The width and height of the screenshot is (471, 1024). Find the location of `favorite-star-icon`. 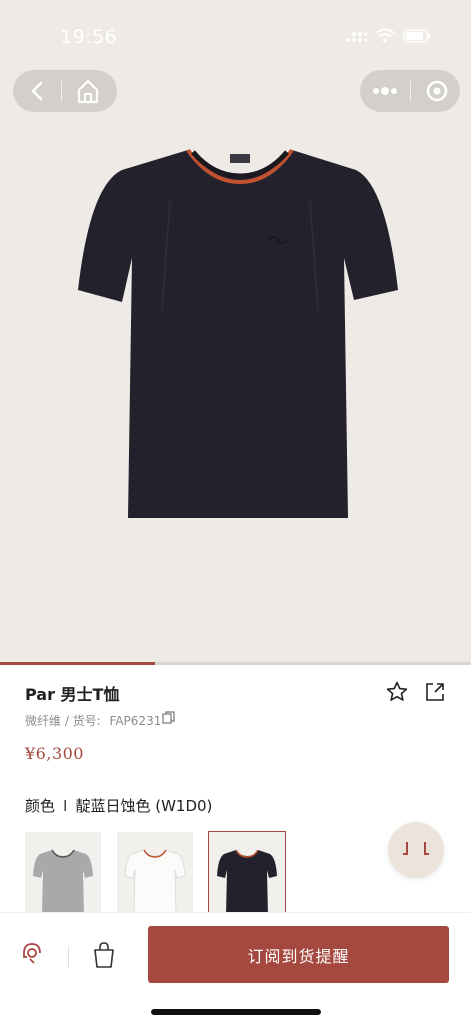

favorite-star-icon is located at coordinates (397, 692).